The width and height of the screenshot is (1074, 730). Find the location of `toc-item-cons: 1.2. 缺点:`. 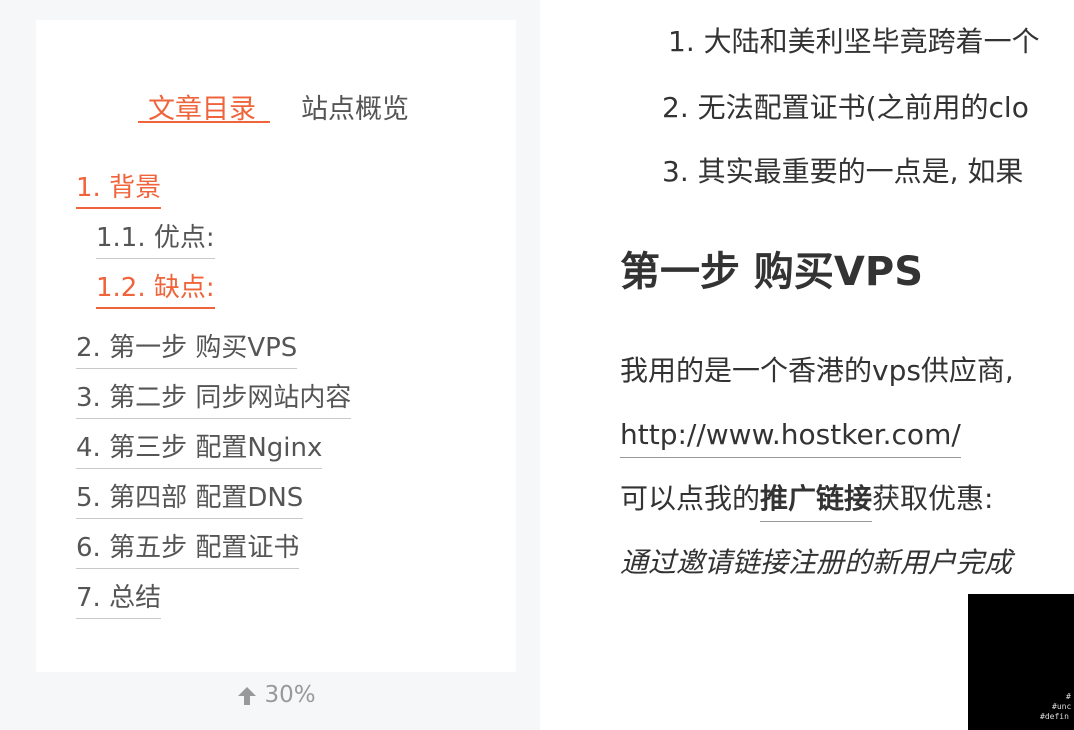

toc-item-cons: 1.2. 缺点: is located at coordinates (155, 291).